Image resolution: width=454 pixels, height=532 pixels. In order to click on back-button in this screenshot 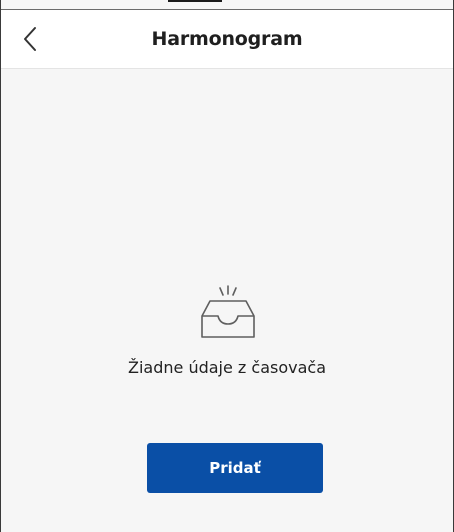, I will do `click(30, 39)`.